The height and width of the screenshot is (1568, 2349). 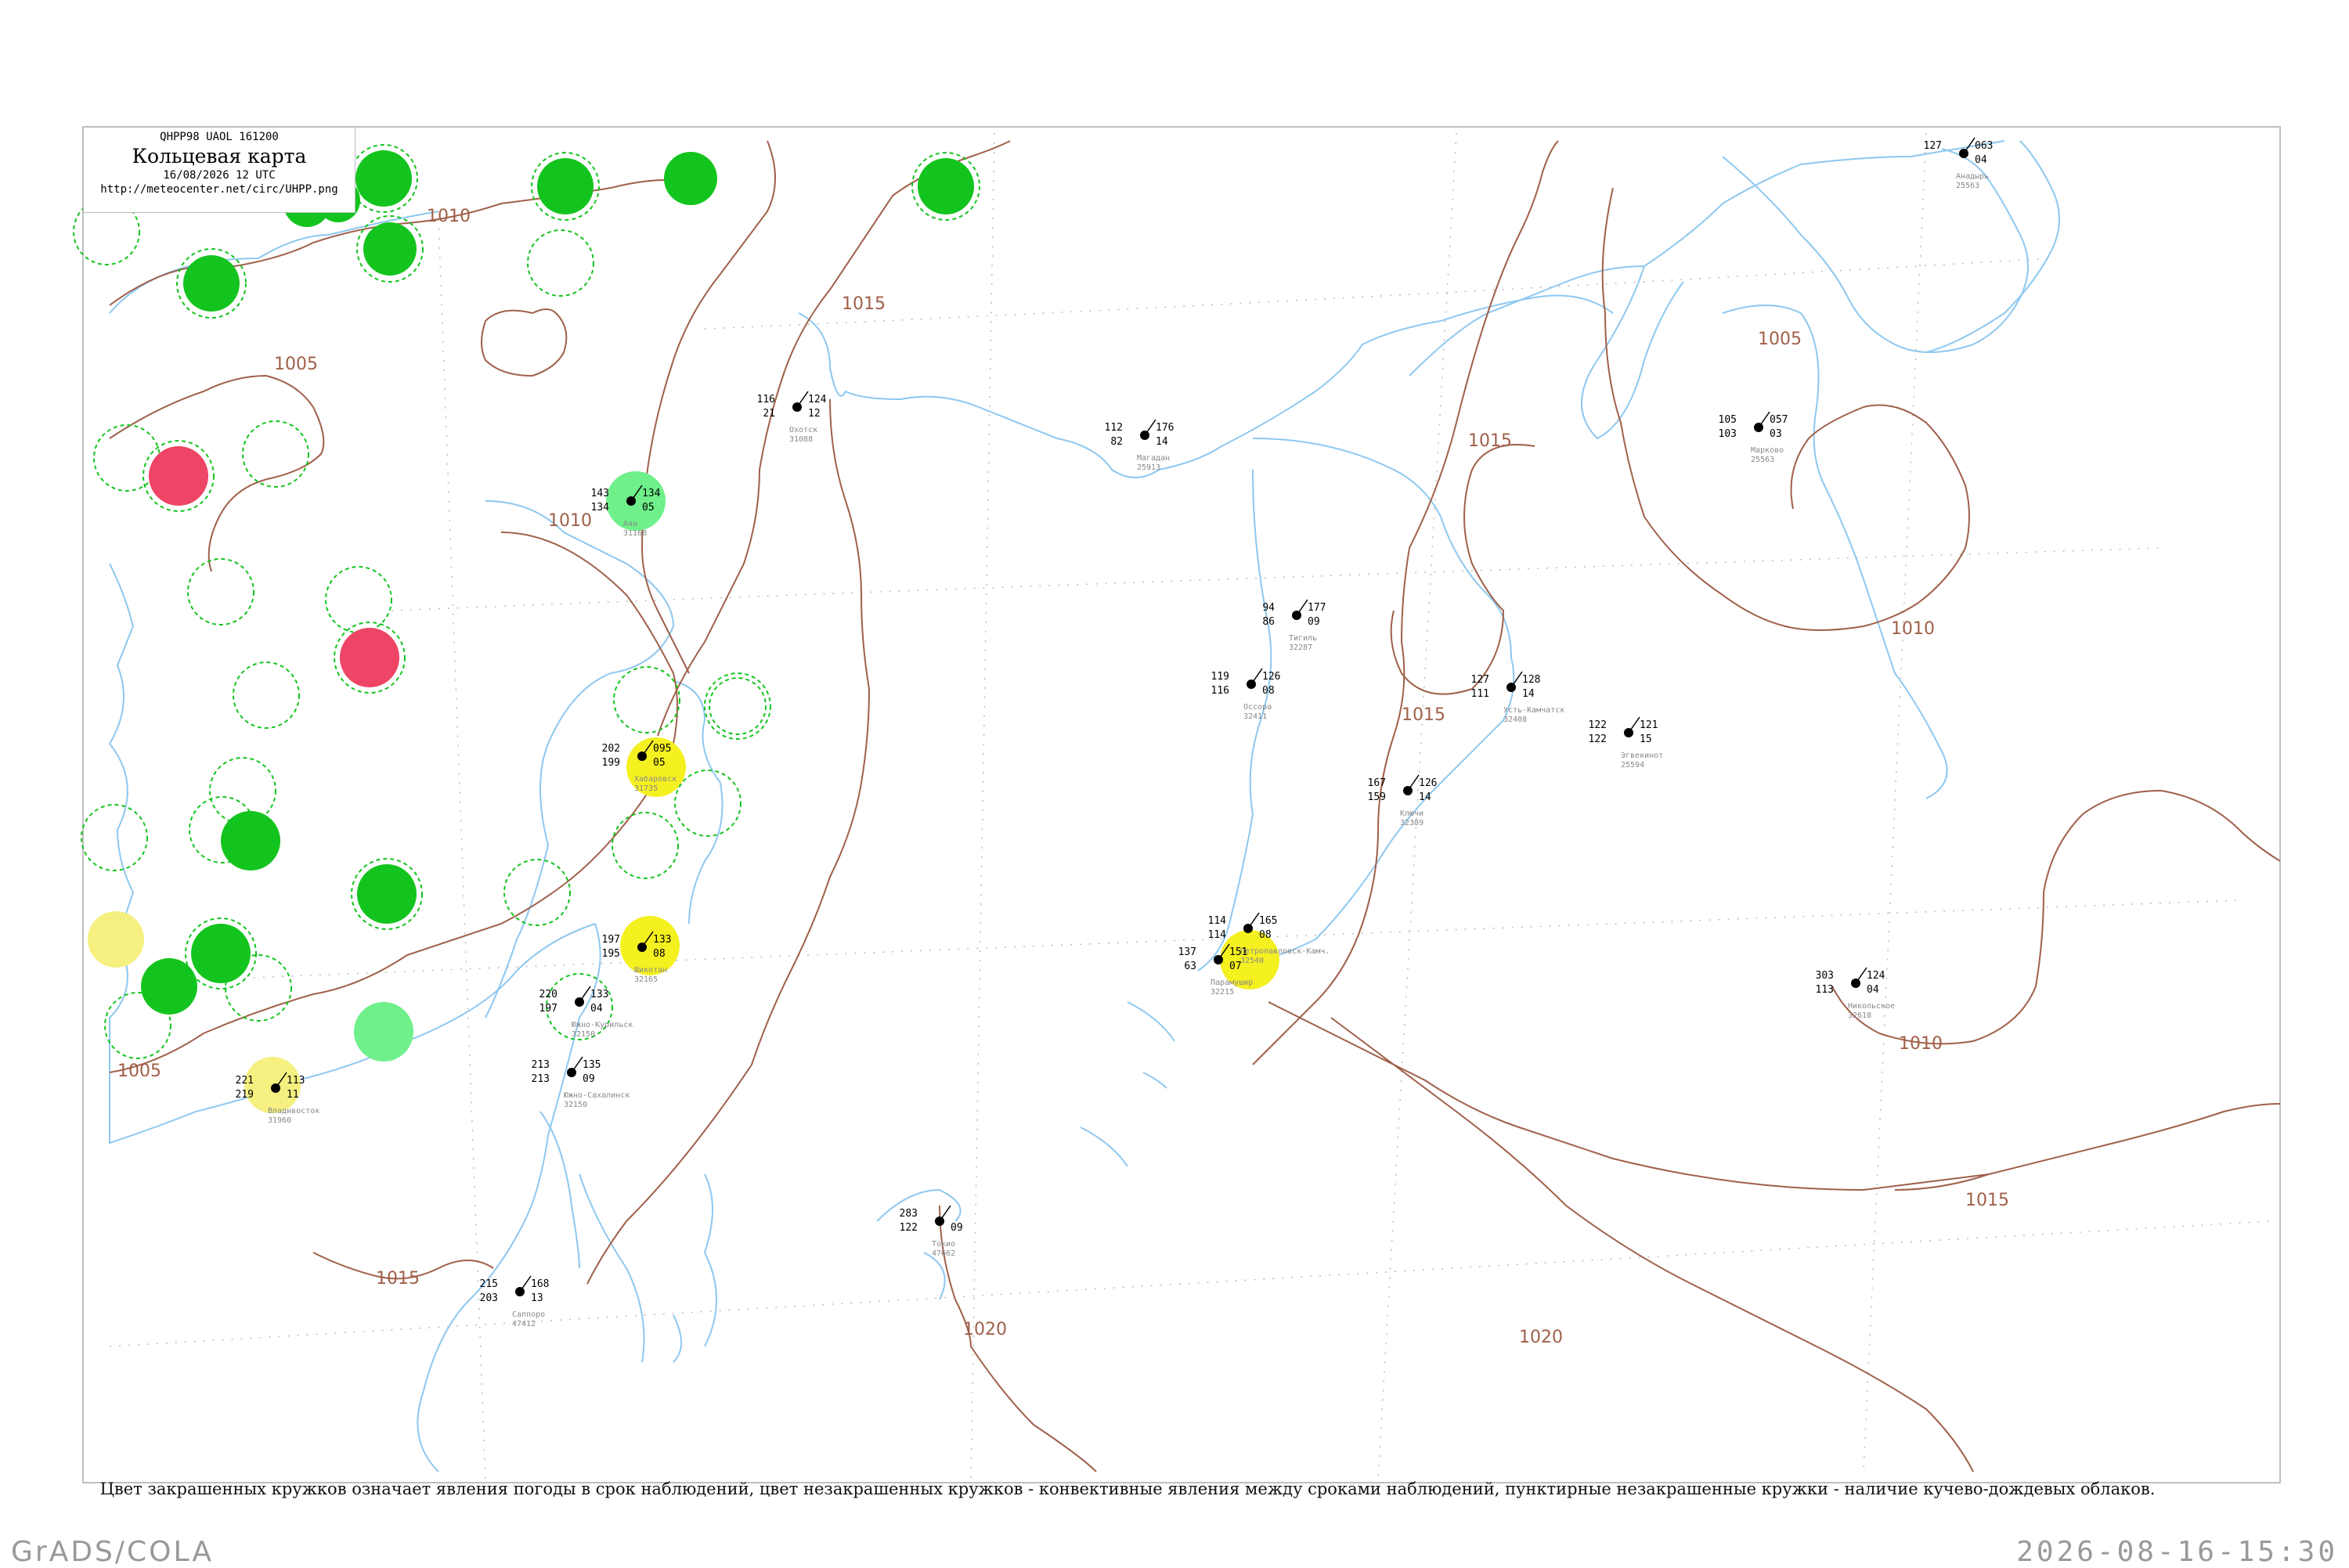 What do you see at coordinates (1981, 160) in the screenshot?
I see `station-x2: 04` at bounding box center [1981, 160].